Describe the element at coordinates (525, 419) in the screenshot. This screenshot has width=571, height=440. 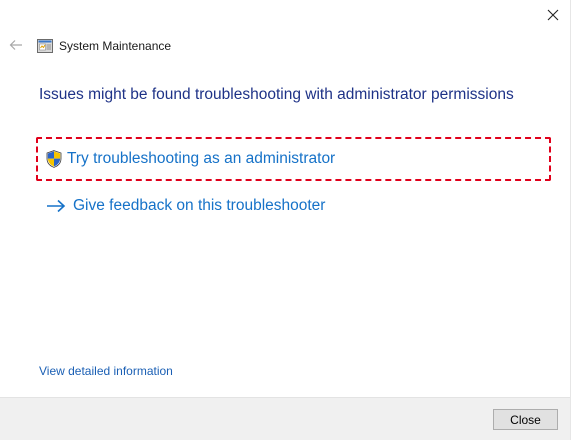
I see `close-button: Close` at that location.